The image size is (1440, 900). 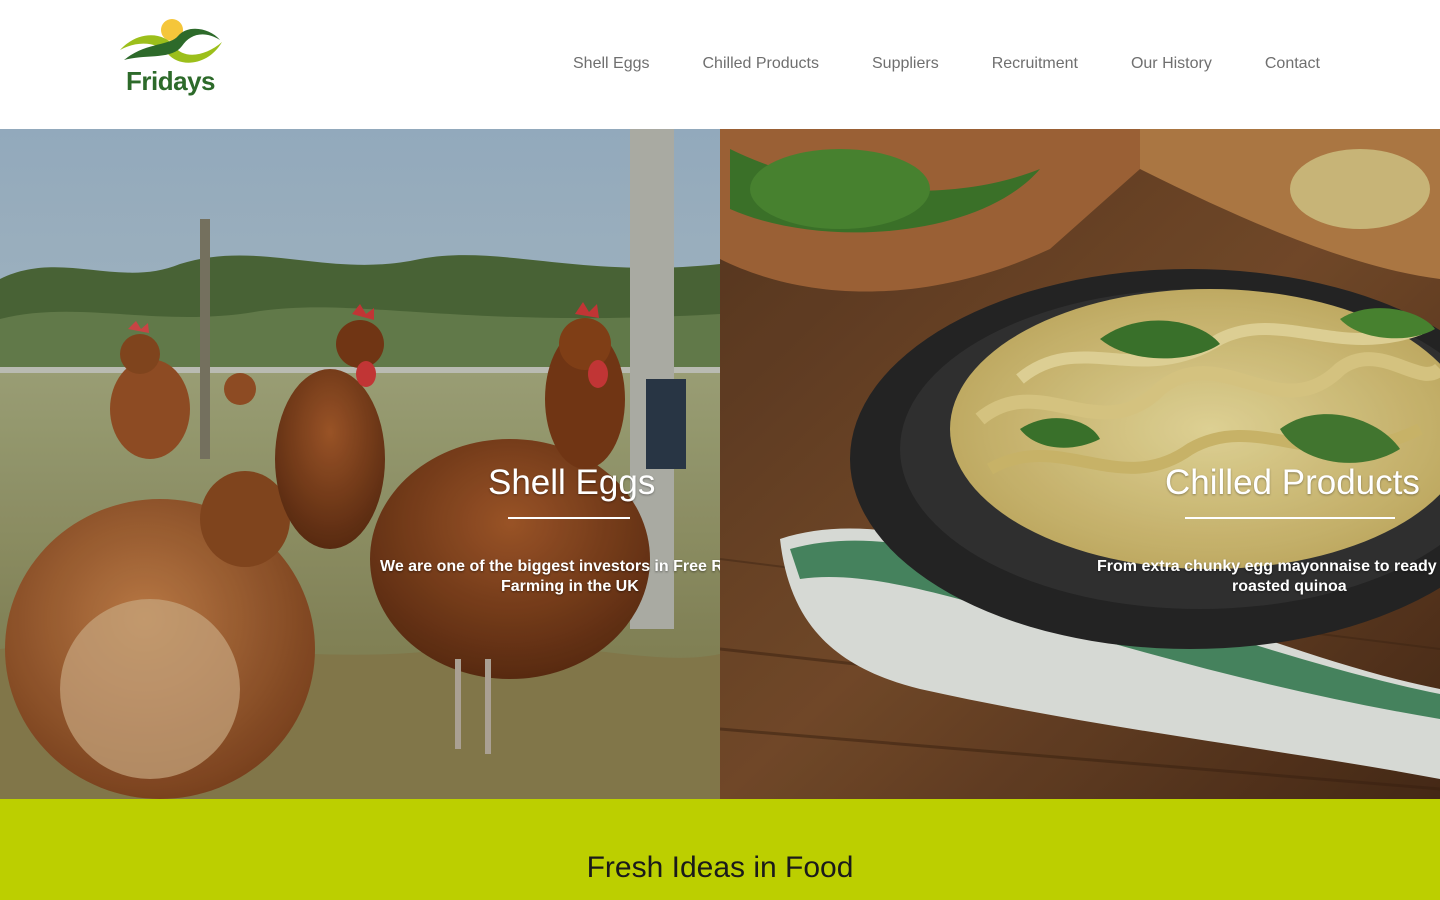 What do you see at coordinates (611, 64) in the screenshot?
I see `nav-shell-eggs: Shell Eggs` at bounding box center [611, 64].